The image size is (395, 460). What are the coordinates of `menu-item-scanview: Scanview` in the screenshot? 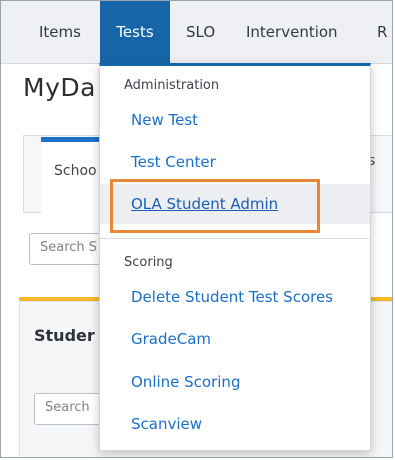 It's located at (235, 424).